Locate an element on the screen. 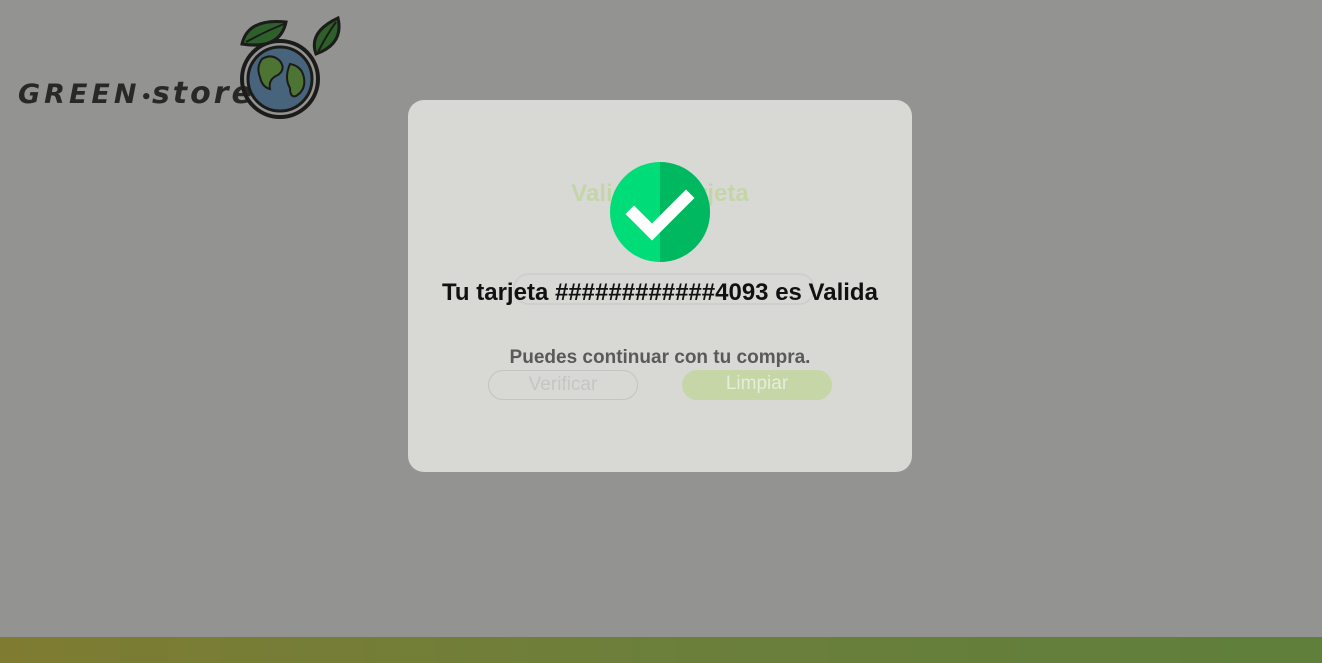  success-check-icon is located at coordinates (660, 212).